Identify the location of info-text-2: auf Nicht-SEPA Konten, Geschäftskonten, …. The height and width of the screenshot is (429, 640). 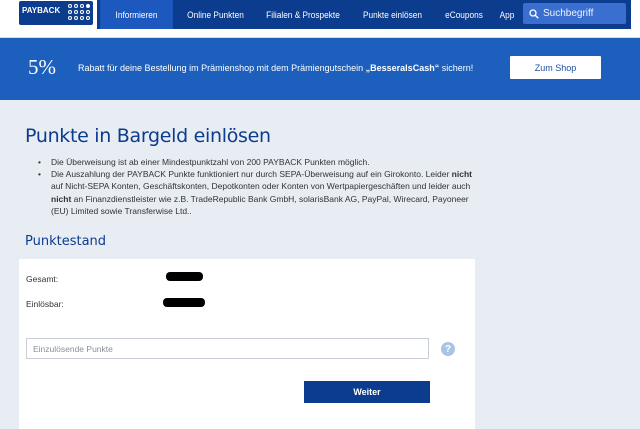
(261, 186).